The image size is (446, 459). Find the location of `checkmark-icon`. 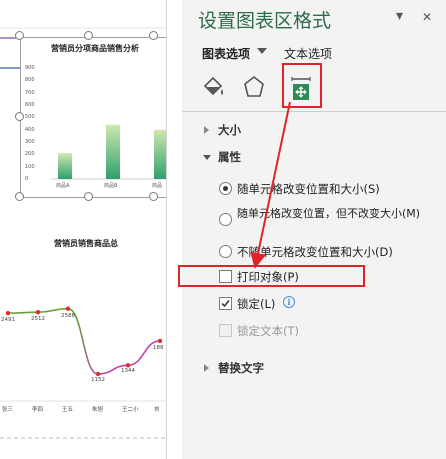

checkmark-icon is located at coordinates (225, 304).